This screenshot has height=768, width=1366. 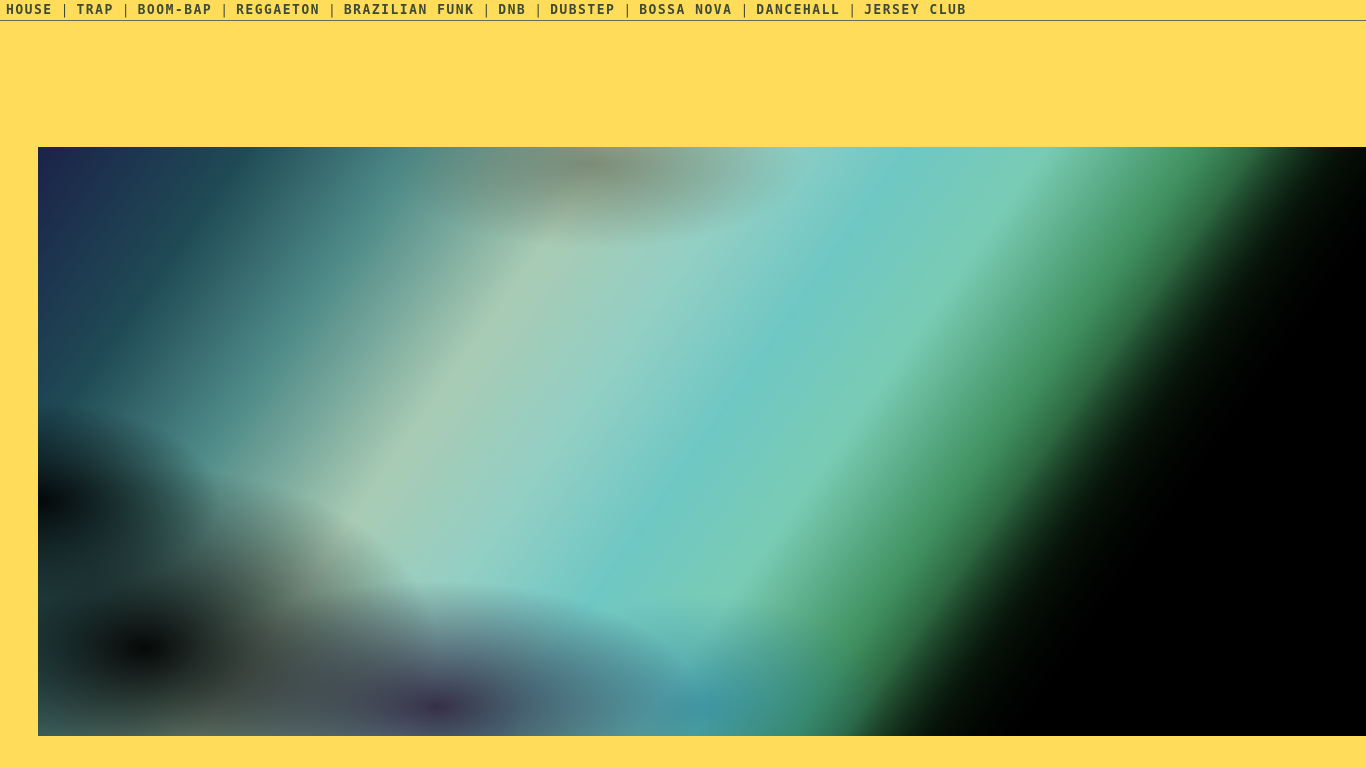 What do you see at coordinates (582, 10) in the screenshot?
I see `nav-item-dubstep: DUBSTEP` at bounding box center [582, 10].